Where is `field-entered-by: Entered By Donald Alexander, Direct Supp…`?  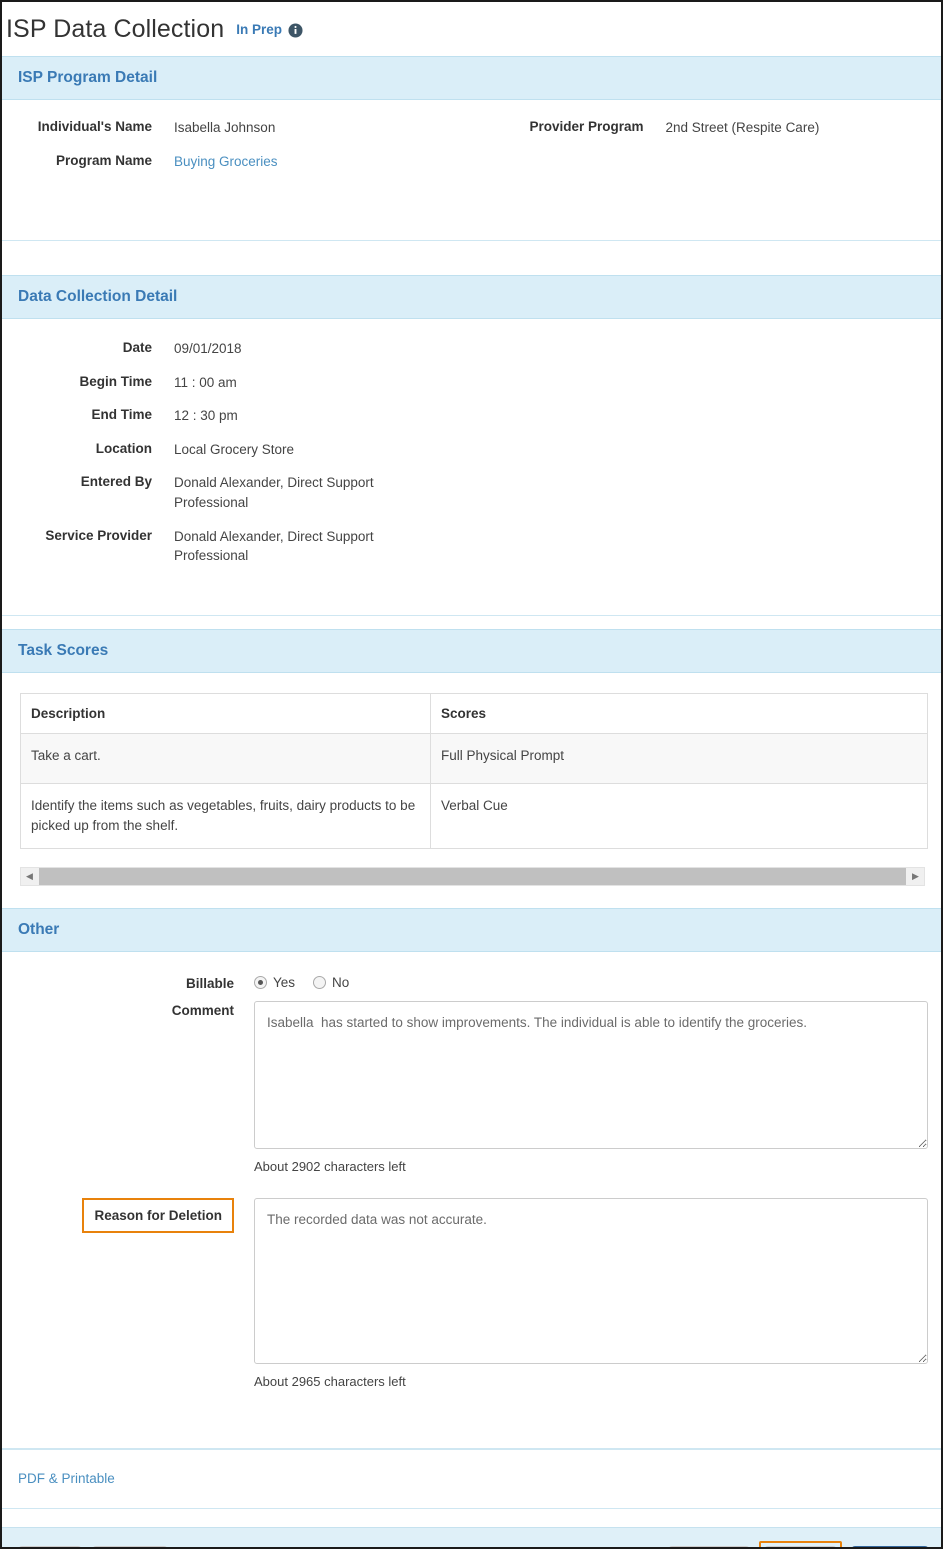
field-entered-by: Entered By Donald Alexander, Direct Supp… is located at coordinates (471, 492).